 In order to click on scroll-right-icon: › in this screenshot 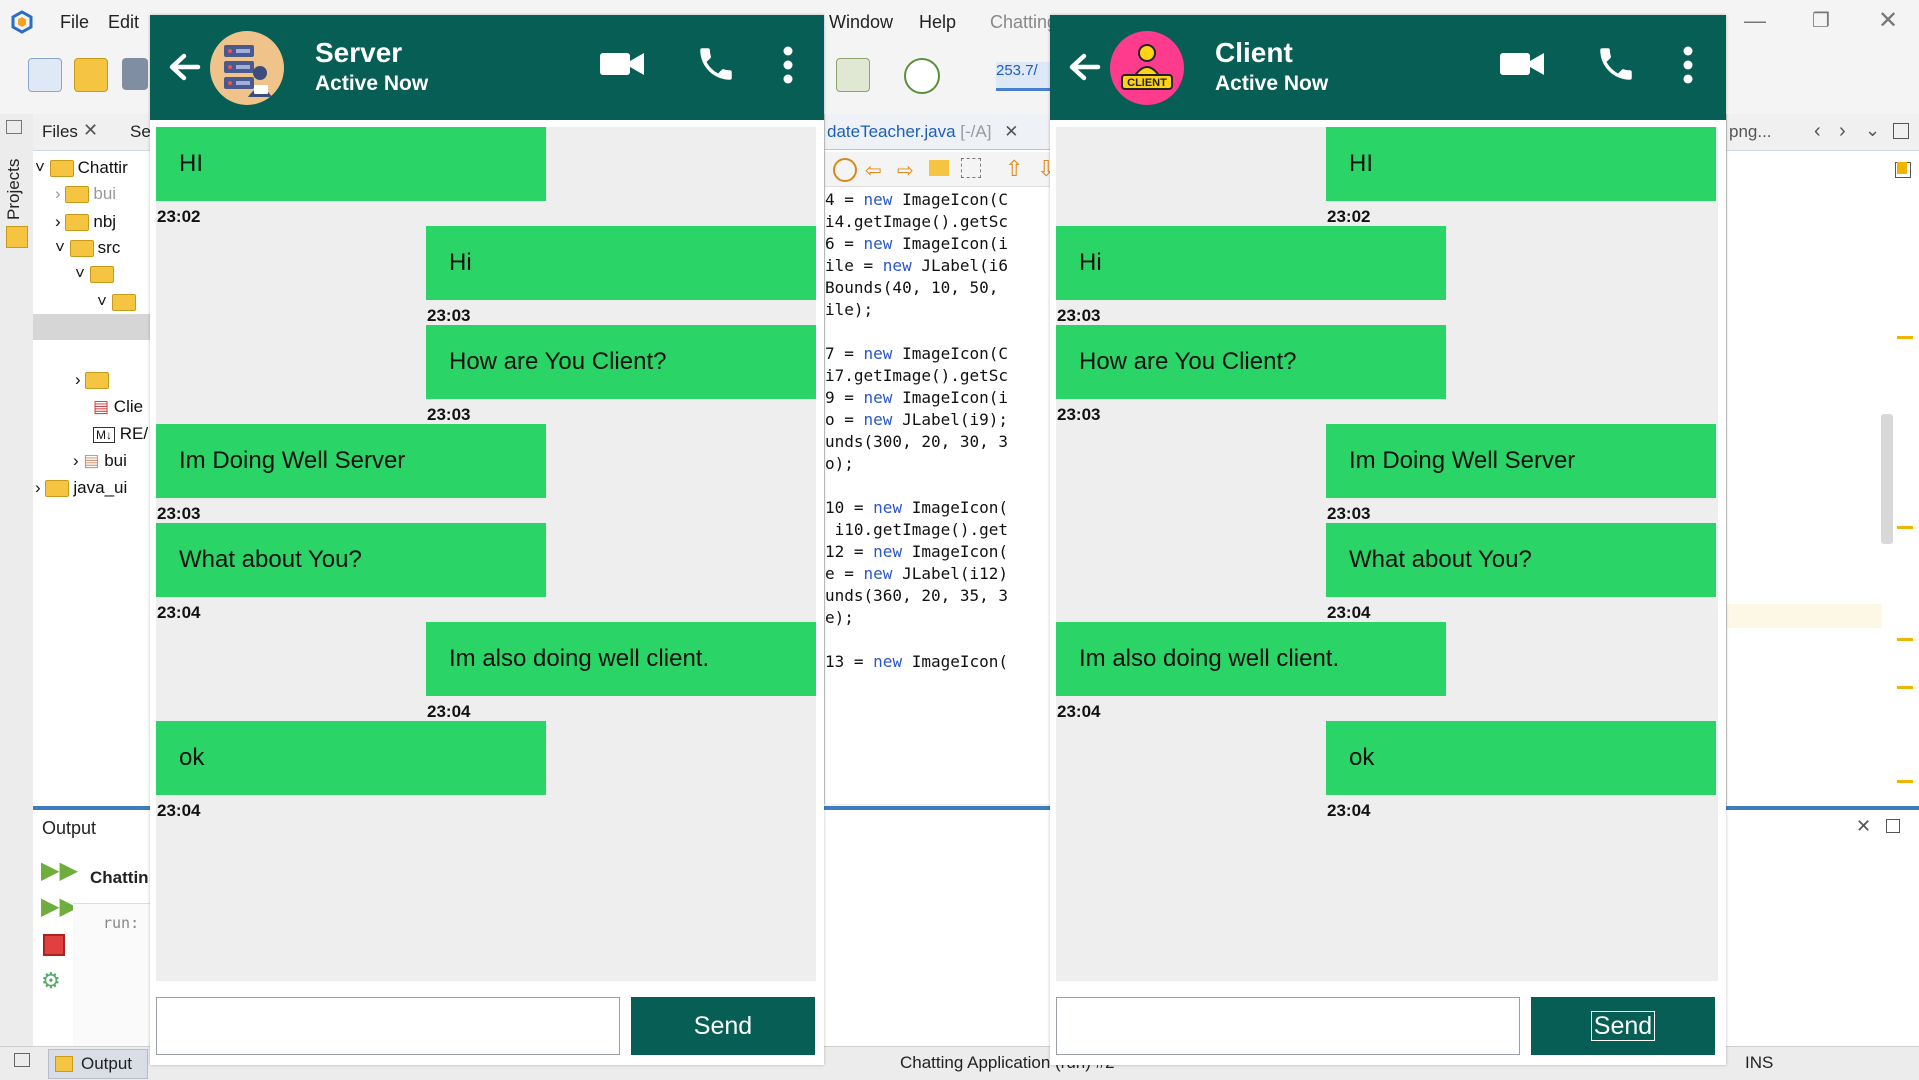, I will do `click(1842, 131)`.